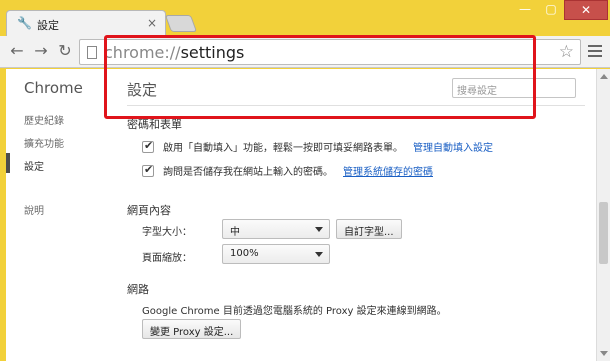 The width and height of the screenshot is (610, 361). Describe the element at coordinates (86, 23) in the screenshot. I see `tab-settings: 🔧 設定 ×` at that location.